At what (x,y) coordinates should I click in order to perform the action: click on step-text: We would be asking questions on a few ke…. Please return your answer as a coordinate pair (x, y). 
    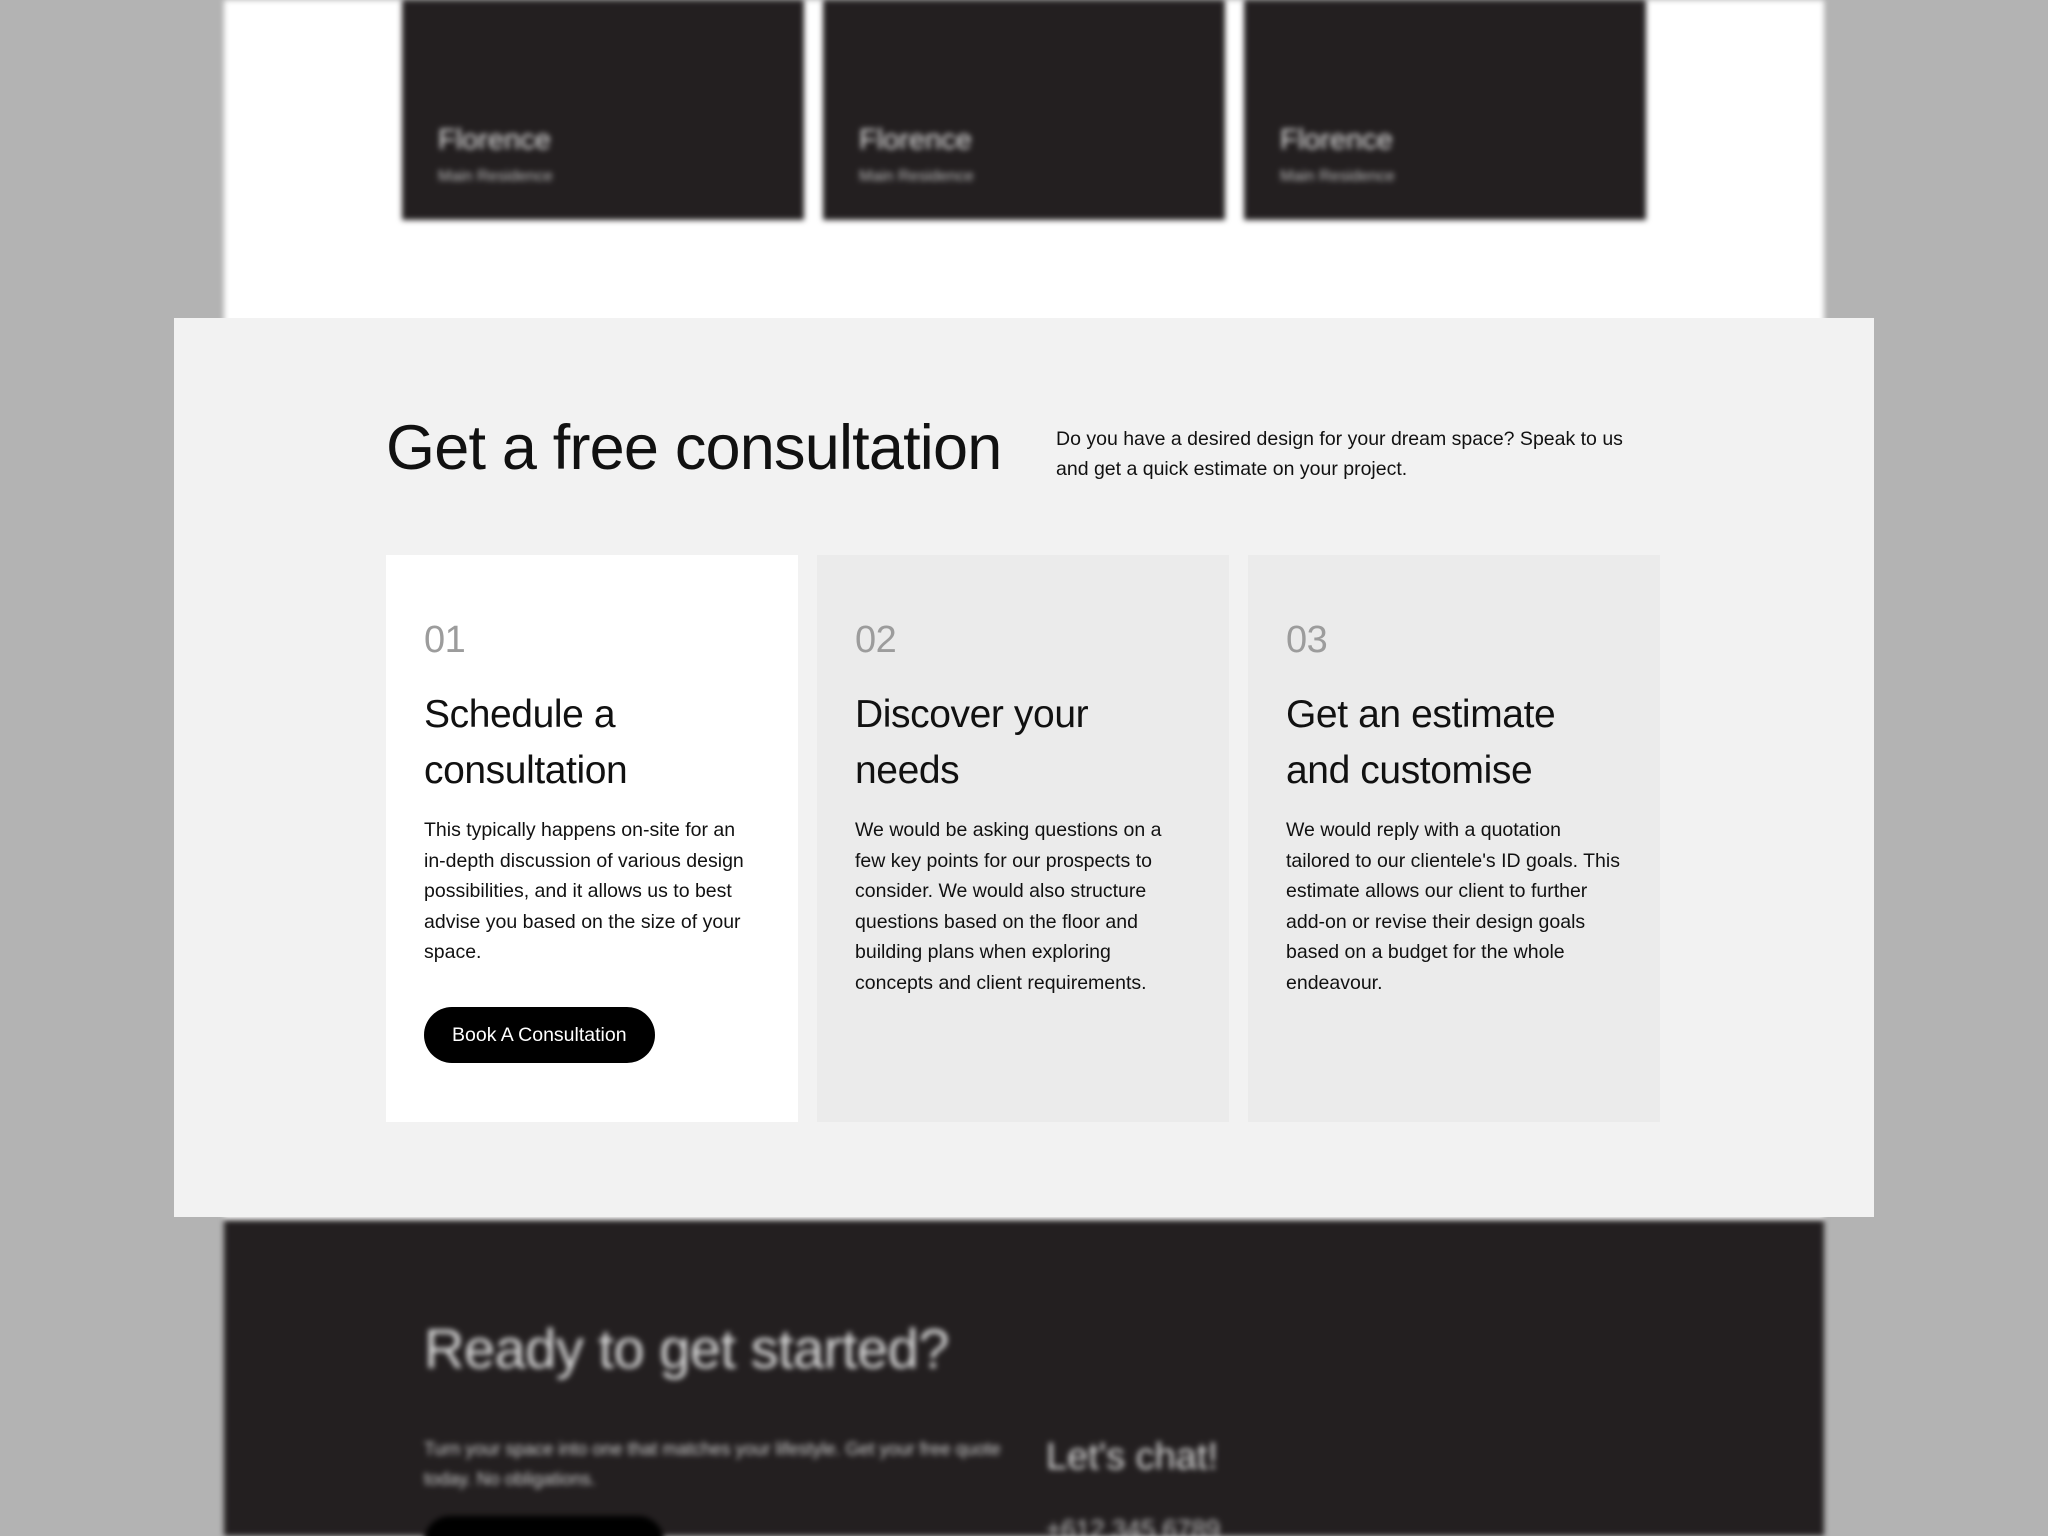
    Looking at the image, I should click on (1008, 906).